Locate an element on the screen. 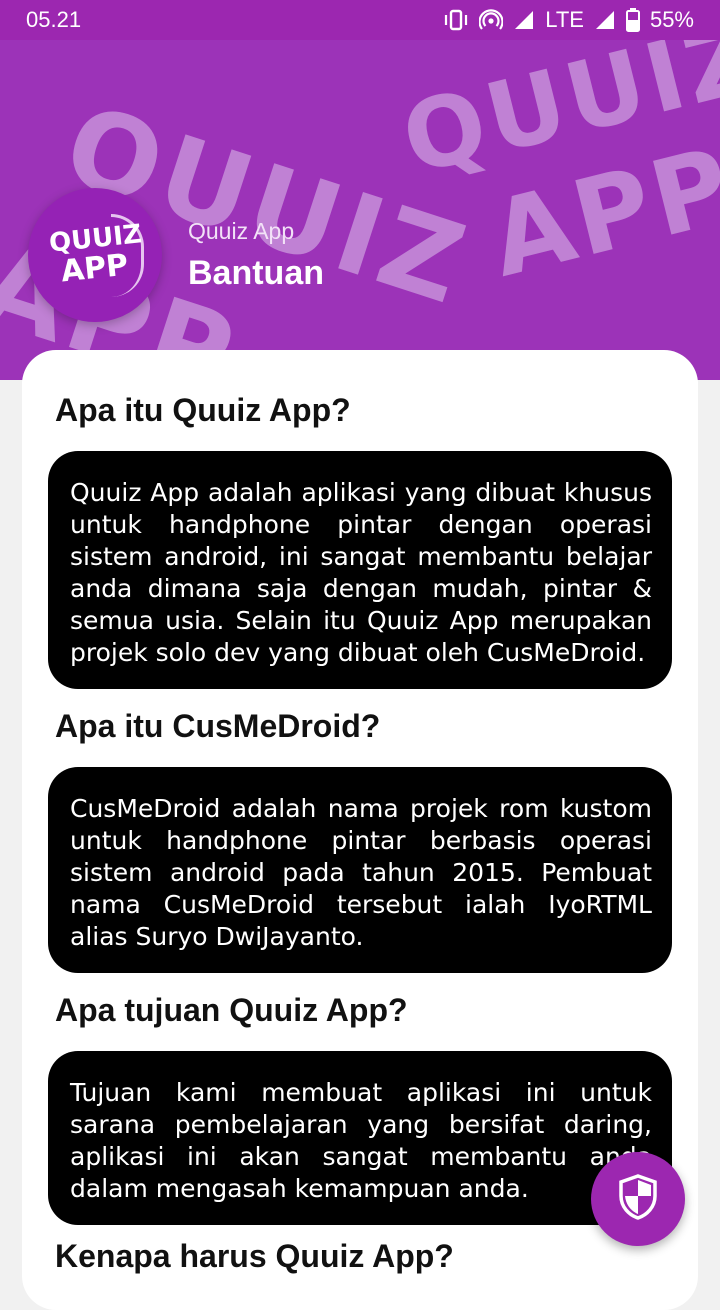 The image size is (720, 1310). status-icons: LTE 55% is located at coordinates (568, 20).